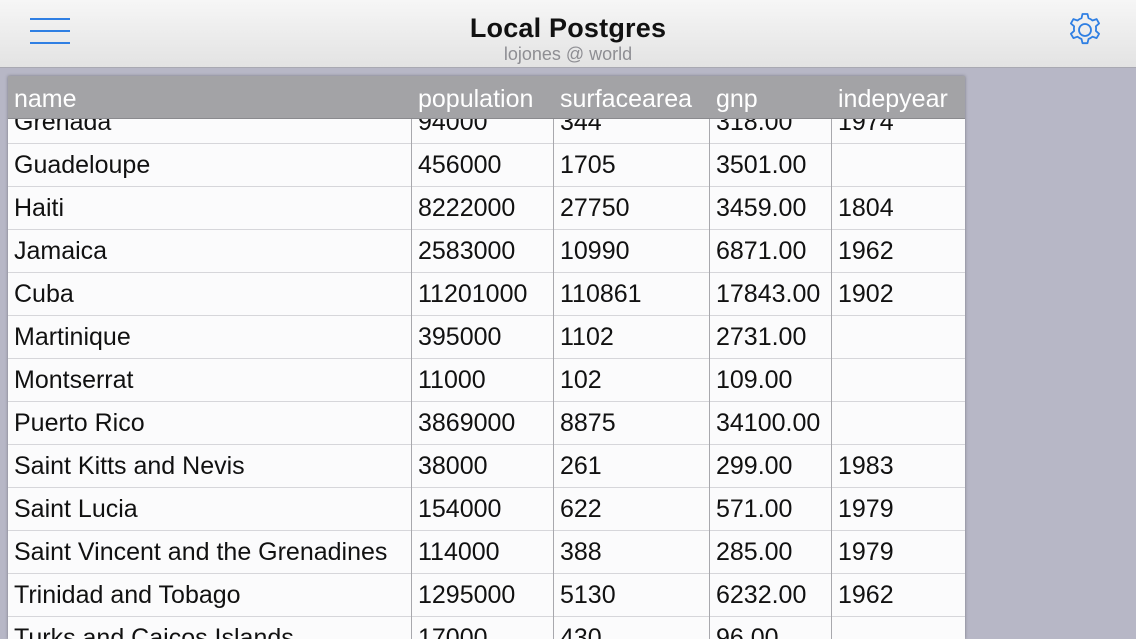 The width and height of the screenshot is (1136, 639). Describe the element at coordinates (467, 595) in the screenshot. I see `cell-population: 1295000` at that location.